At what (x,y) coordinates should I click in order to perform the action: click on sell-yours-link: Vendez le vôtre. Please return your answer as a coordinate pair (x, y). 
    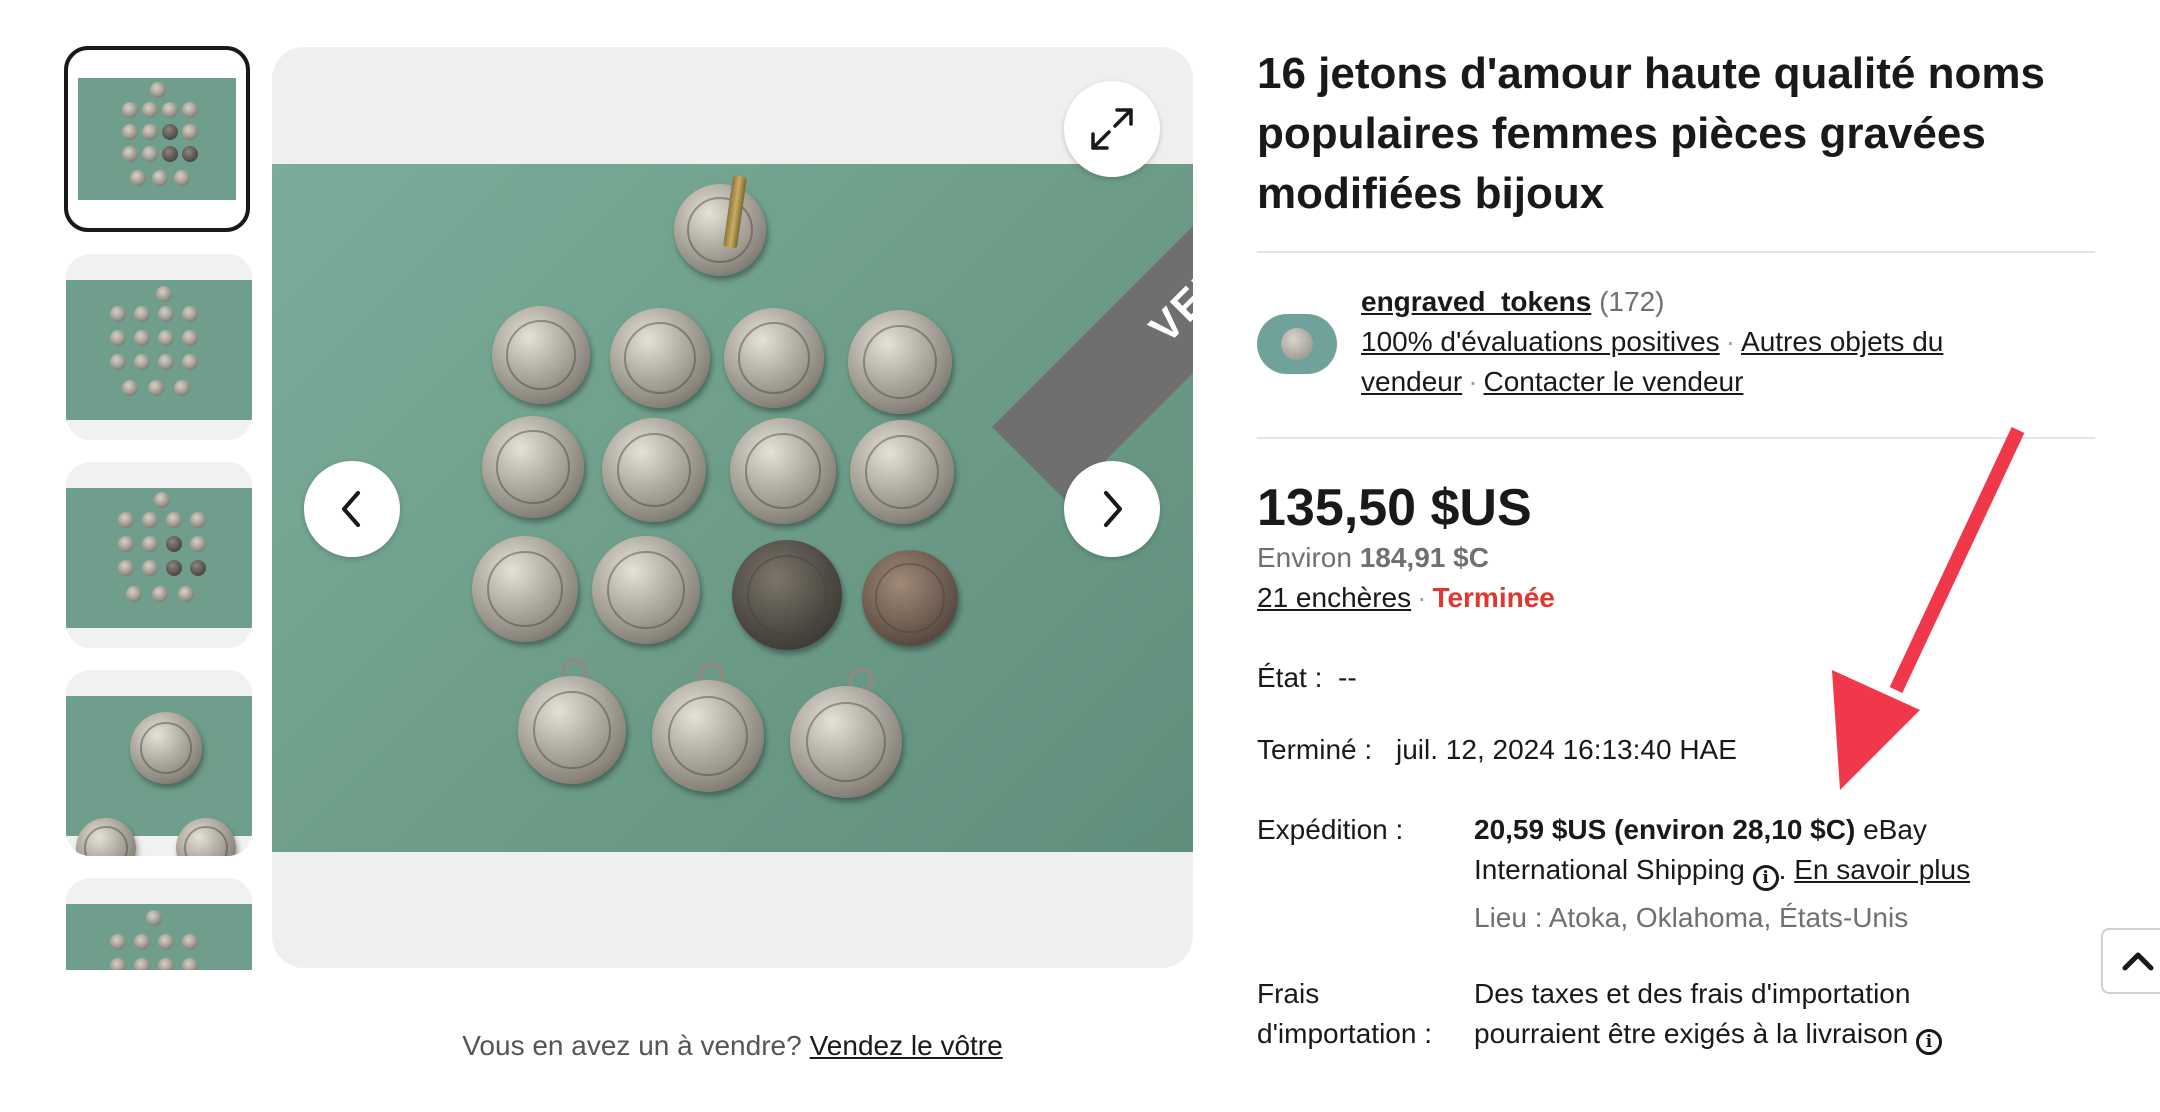
    Looking at the image, I should click on (906, 1045).